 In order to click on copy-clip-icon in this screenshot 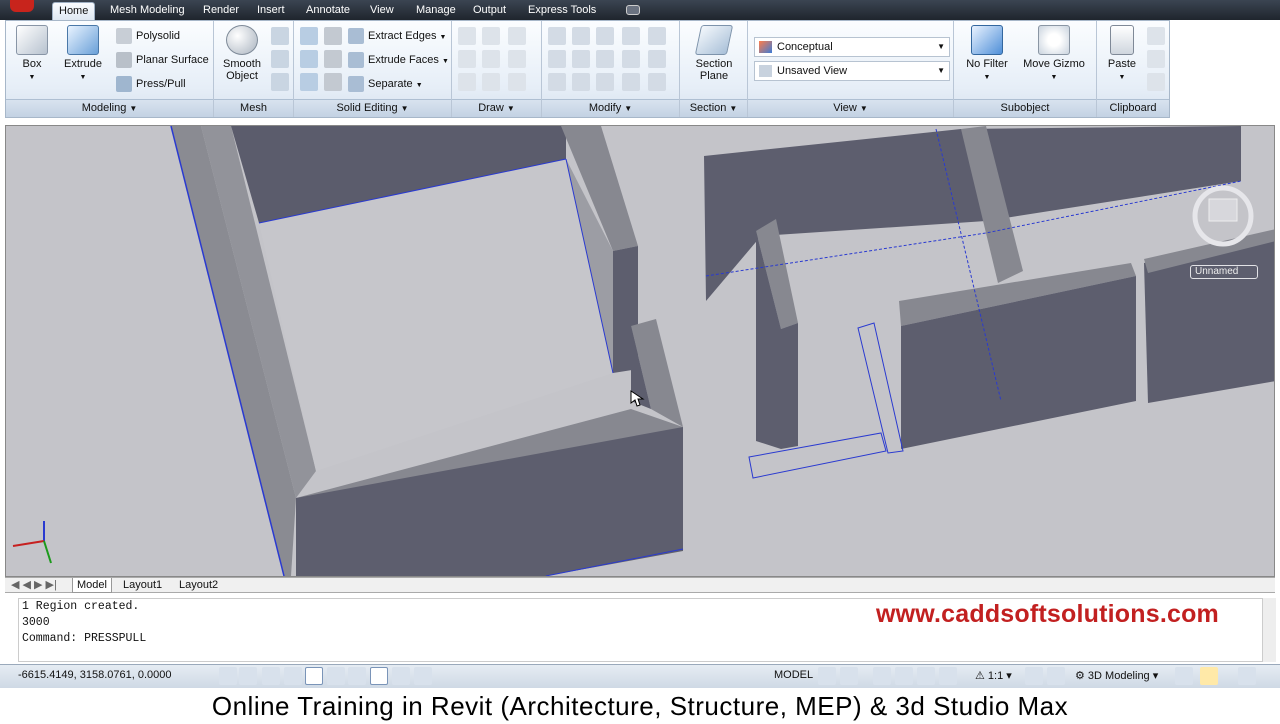, I will do `click(1156, 59)`.